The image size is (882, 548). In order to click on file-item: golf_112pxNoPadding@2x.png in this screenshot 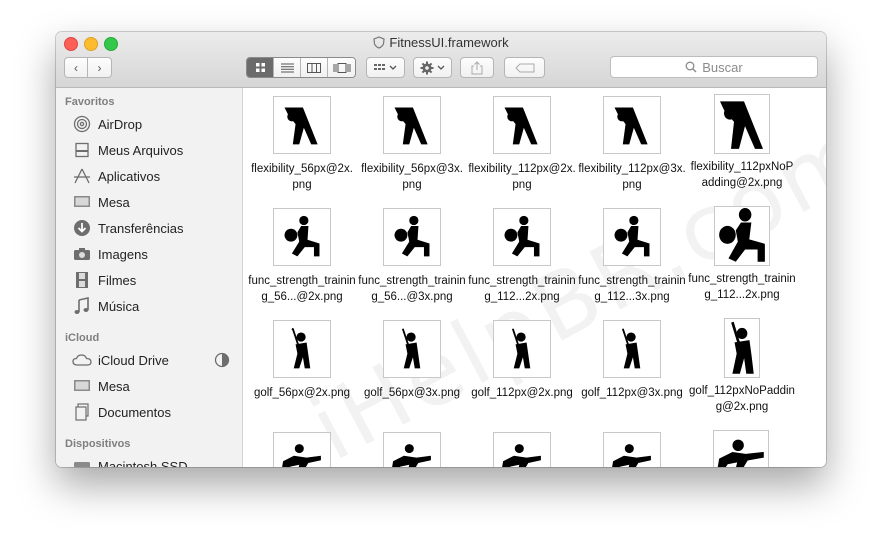, I will do `click(742, 366)`.